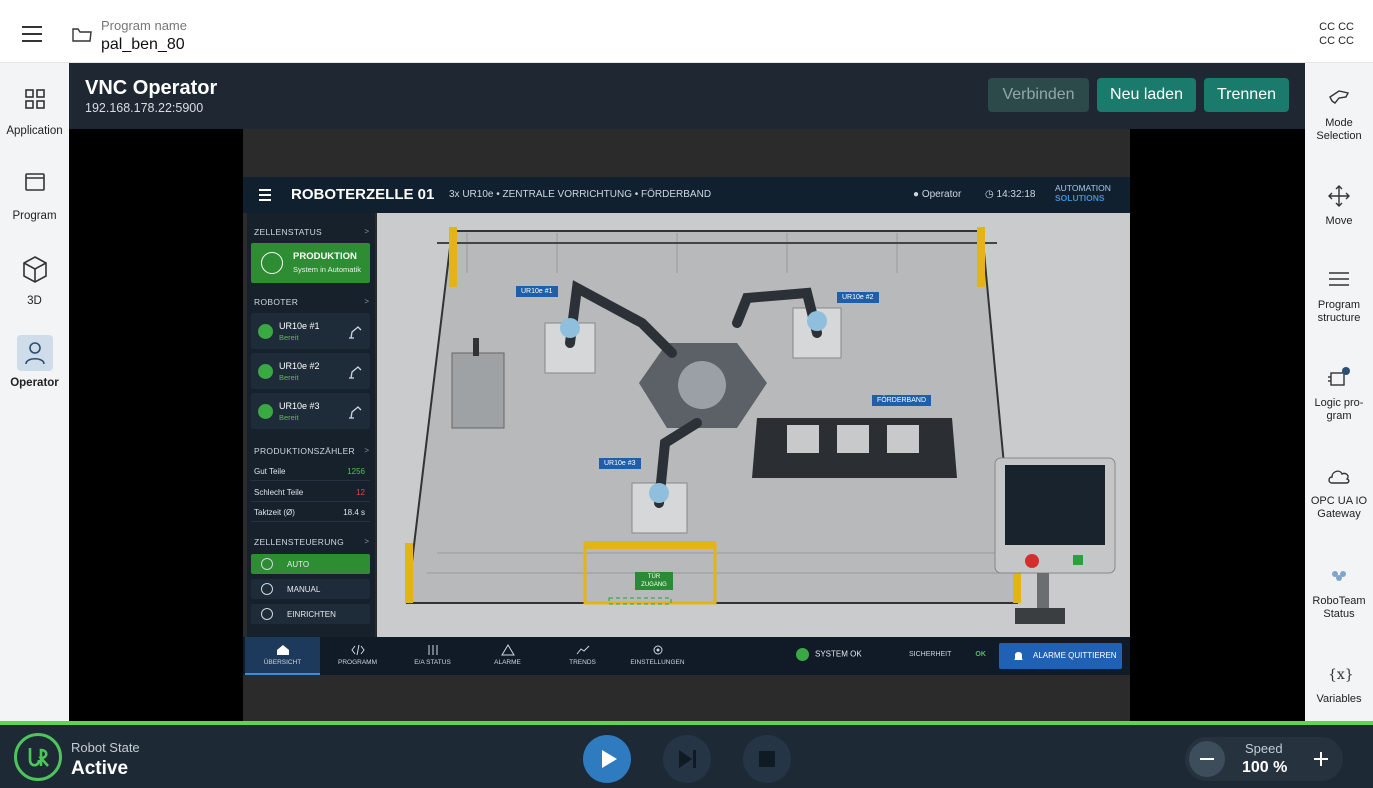 The width and height of the screenshot is (1373, 788). What do you see at coordinates (432, 650) in the screenshot?
I see `io-icon` at bounding box center [432, 650].